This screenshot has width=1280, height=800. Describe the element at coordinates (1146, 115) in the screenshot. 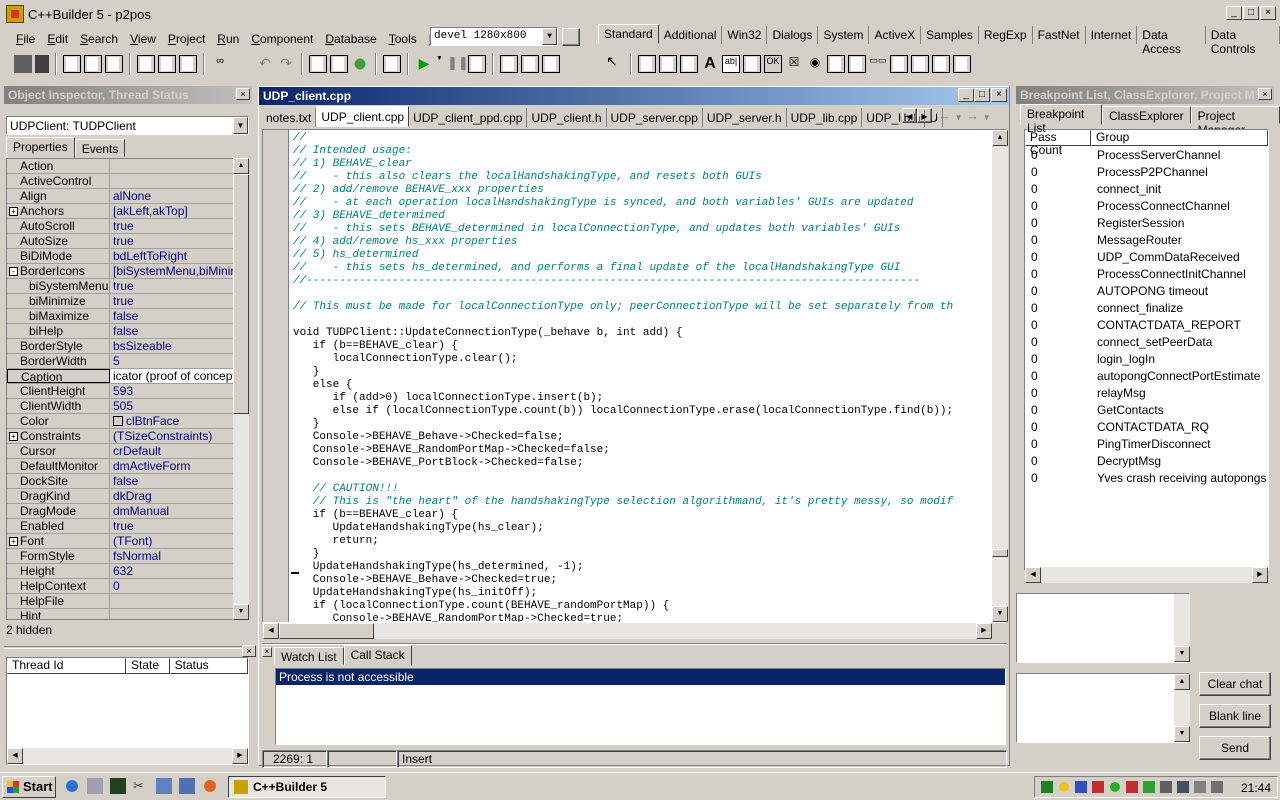

I see `tab-classexplorer: ClassExplorer` at that location.